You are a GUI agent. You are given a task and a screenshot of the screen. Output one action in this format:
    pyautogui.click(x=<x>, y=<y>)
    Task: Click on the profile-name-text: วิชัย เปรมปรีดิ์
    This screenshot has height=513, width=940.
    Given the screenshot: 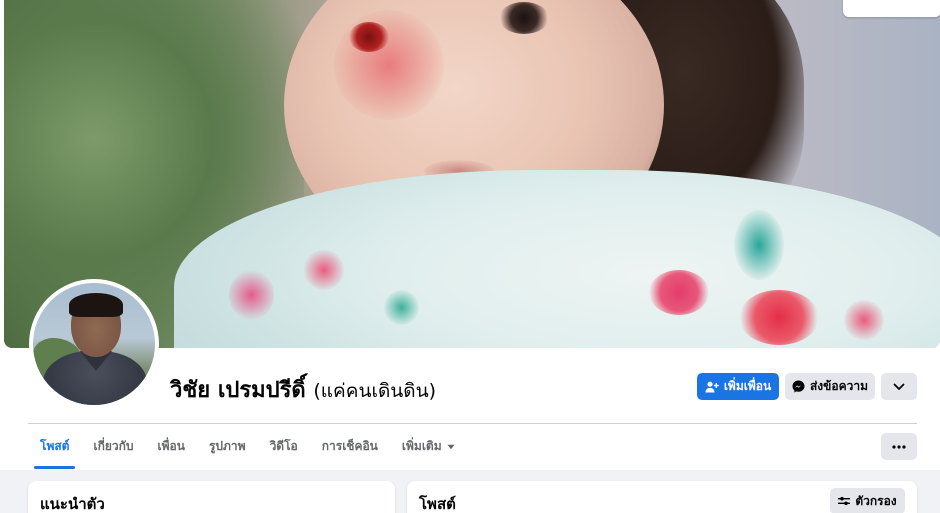 What is the action you would take?
    pyautogui.click(x=238, y=390)
    